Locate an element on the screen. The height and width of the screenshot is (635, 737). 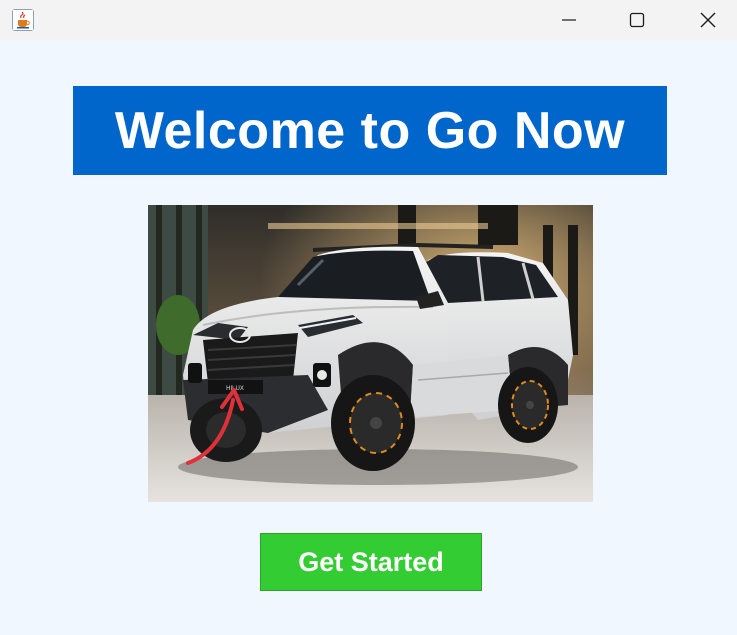
welcome-title: Welcome to Go Now is located at coordinates (370, 130).